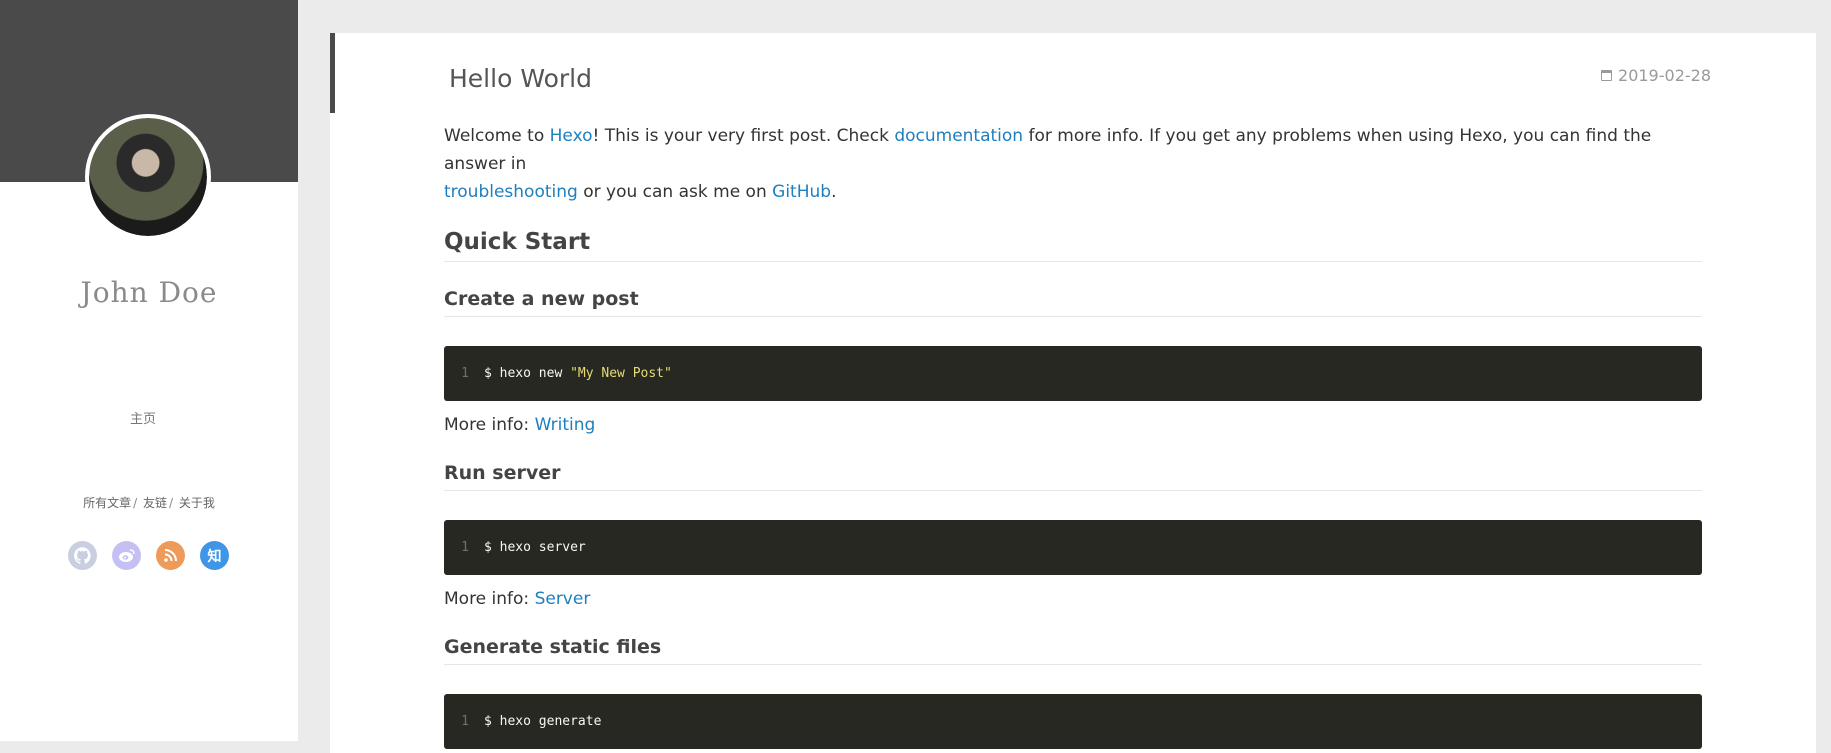 The image size is (1831, 753). Describe the element at coordinates (1073, 300) in the screenshot. I see `heading-create-post: Create a new post` at that location.